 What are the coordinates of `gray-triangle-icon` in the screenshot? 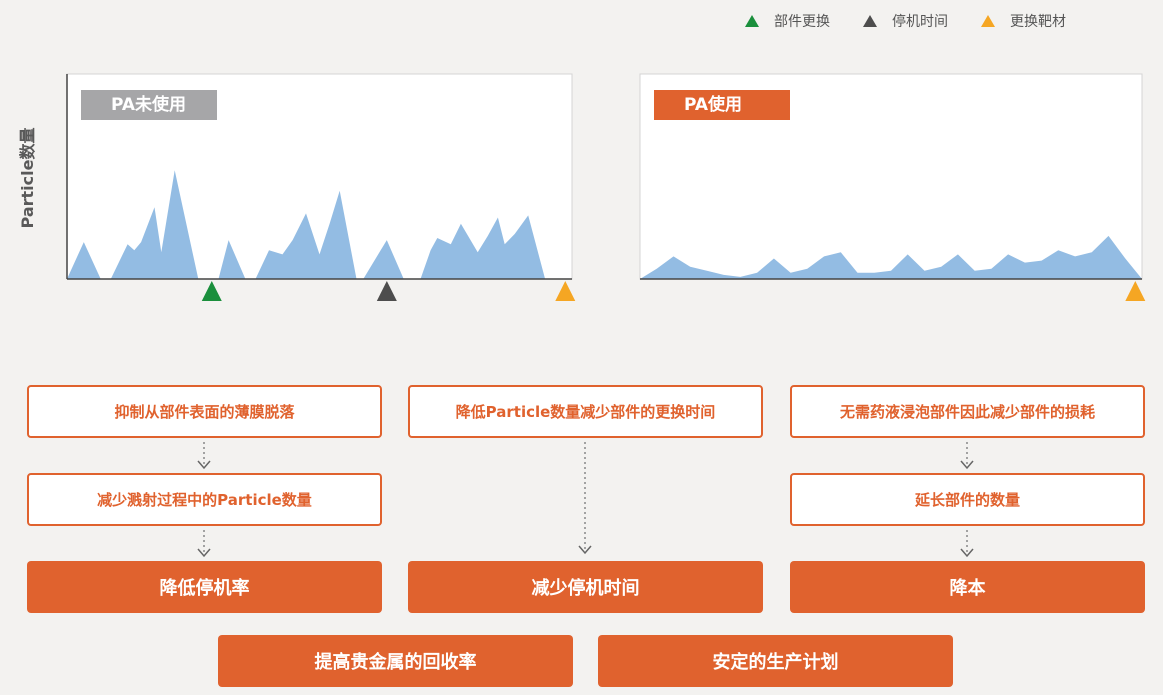 It's located at (870, 21).